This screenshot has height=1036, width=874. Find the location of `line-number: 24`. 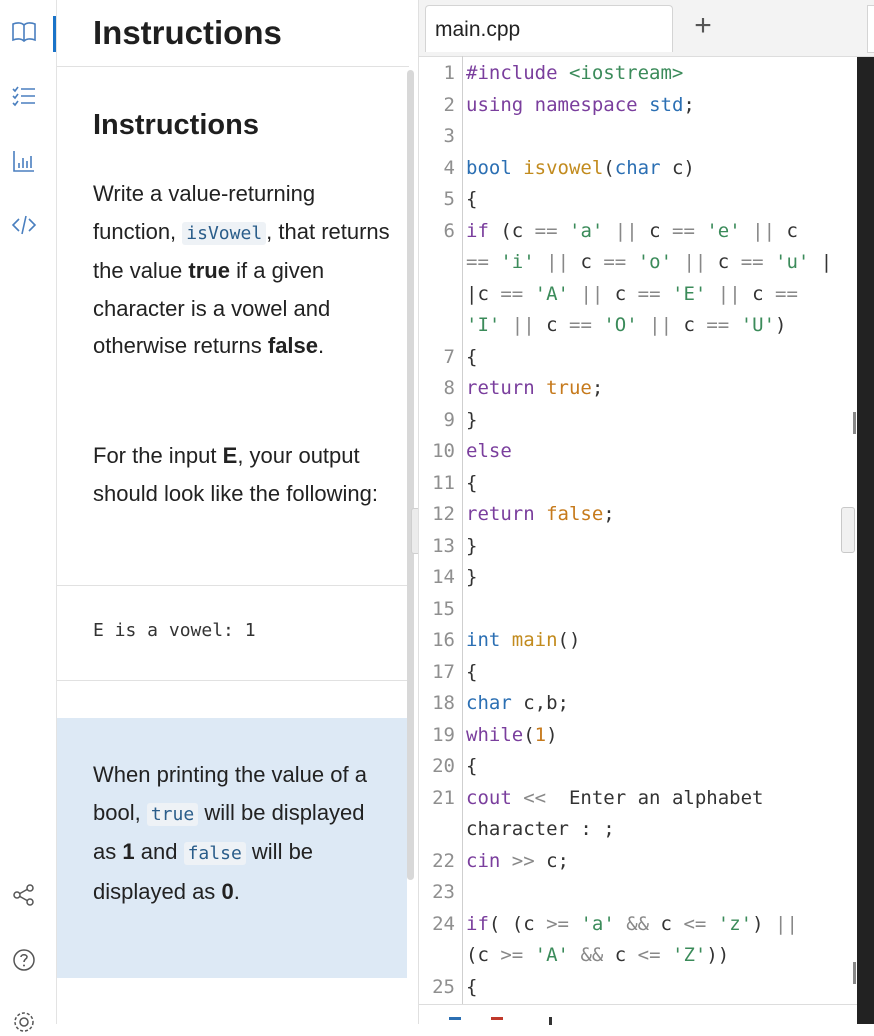

line-number: 24 is located at coordinates (443, 923).